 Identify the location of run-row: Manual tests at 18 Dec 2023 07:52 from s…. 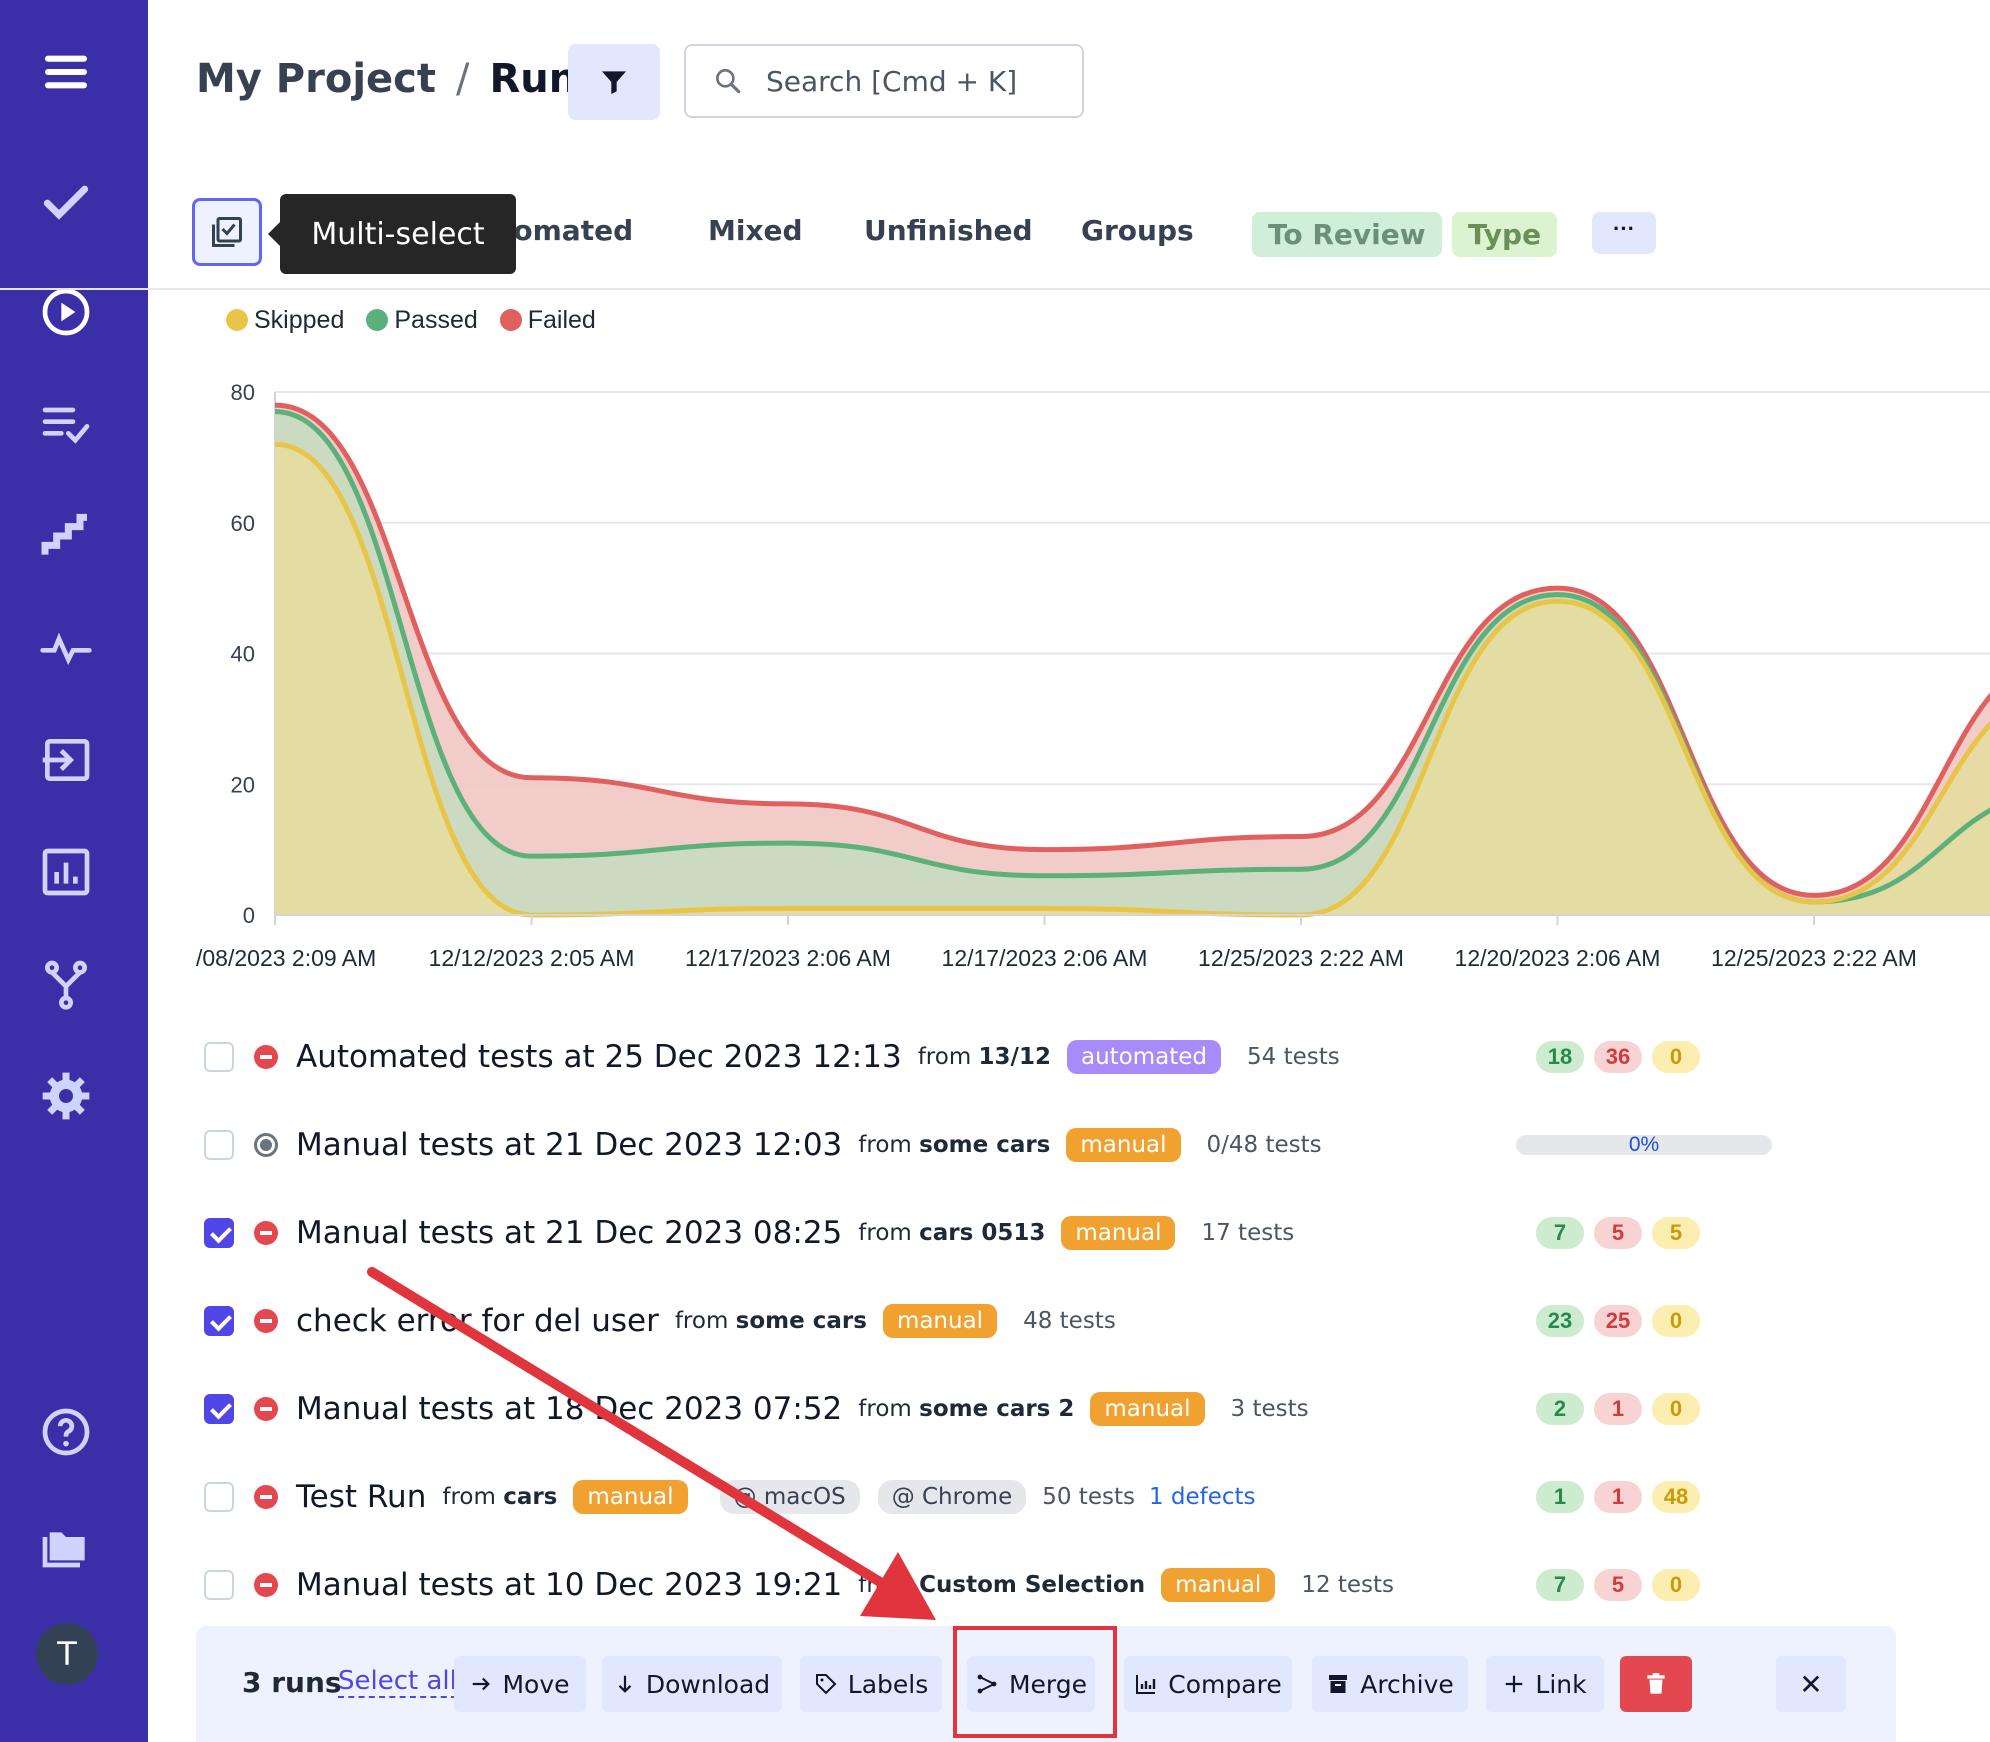
(1093, 1409).